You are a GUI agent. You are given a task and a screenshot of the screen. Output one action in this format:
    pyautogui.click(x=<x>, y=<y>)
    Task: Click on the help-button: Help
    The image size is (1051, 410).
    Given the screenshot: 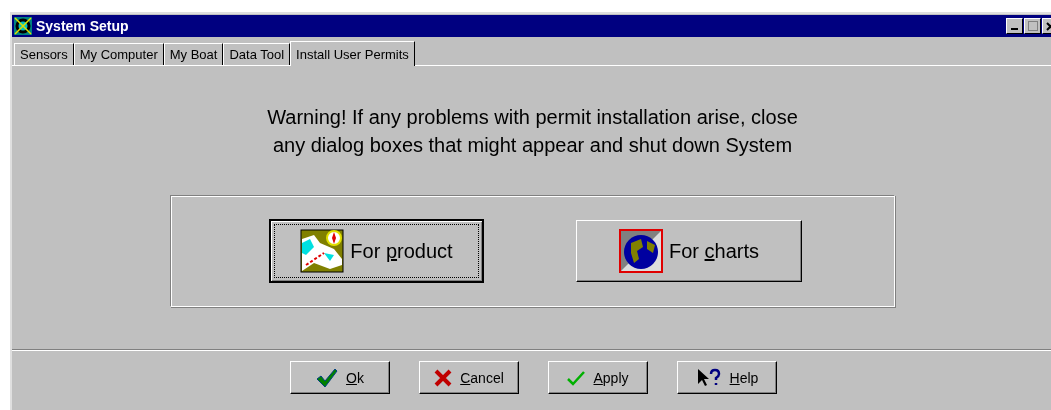 What is the action you would take?
    pyautogui.click(x=727, y=377)
    